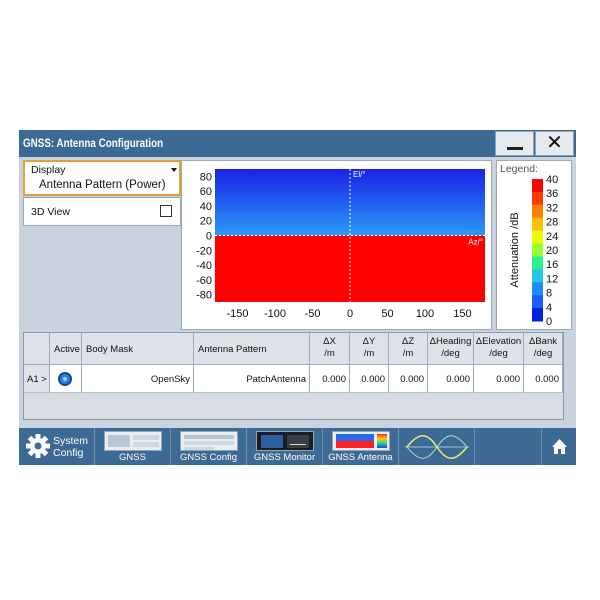 This screenshot has height=600, width=600. What do you see at coordinates (369, 379) in the screenshot?
I see `dy-cell: 0.000` at bounding box center [369, 379].